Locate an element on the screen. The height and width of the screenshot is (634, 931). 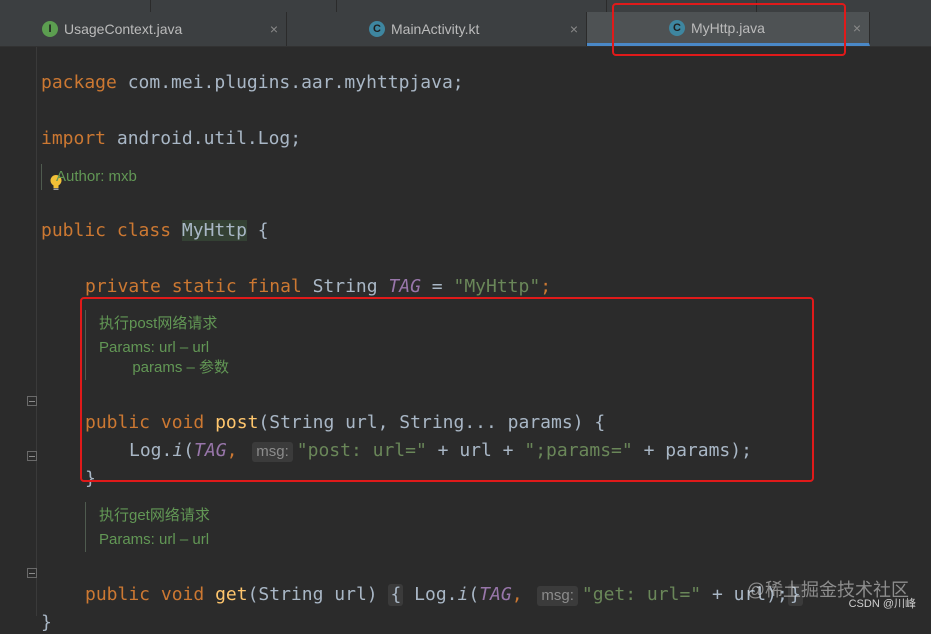
keyword: package is located at coordinates (79, 82).